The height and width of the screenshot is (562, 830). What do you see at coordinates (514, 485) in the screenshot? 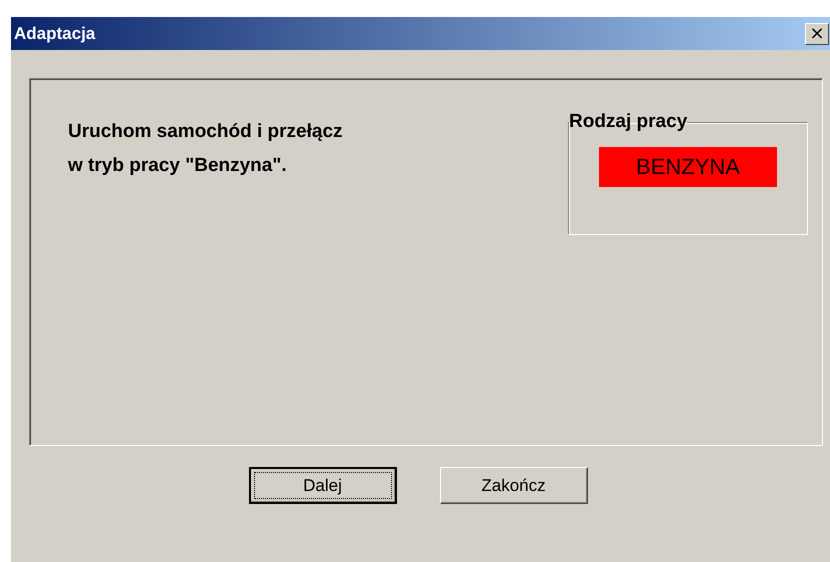
I see `dialog-button: Zakończ` at bounding box center [514, 485].